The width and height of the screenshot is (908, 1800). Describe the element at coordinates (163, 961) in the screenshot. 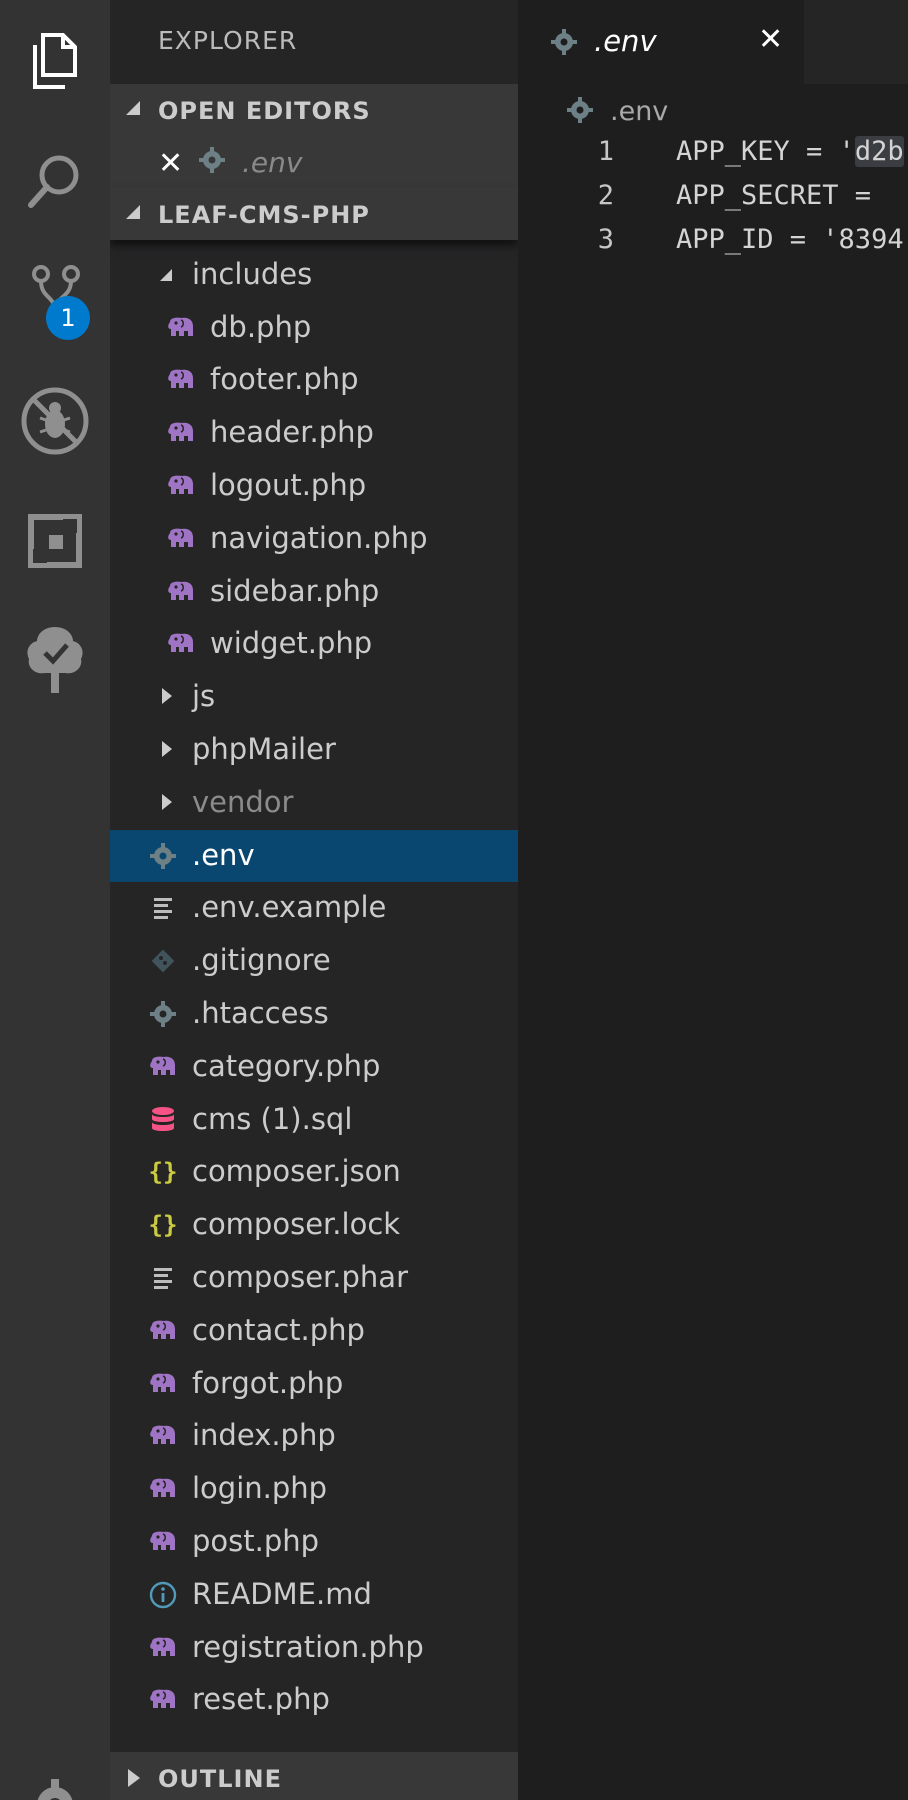

I see `git-icon` at that location.